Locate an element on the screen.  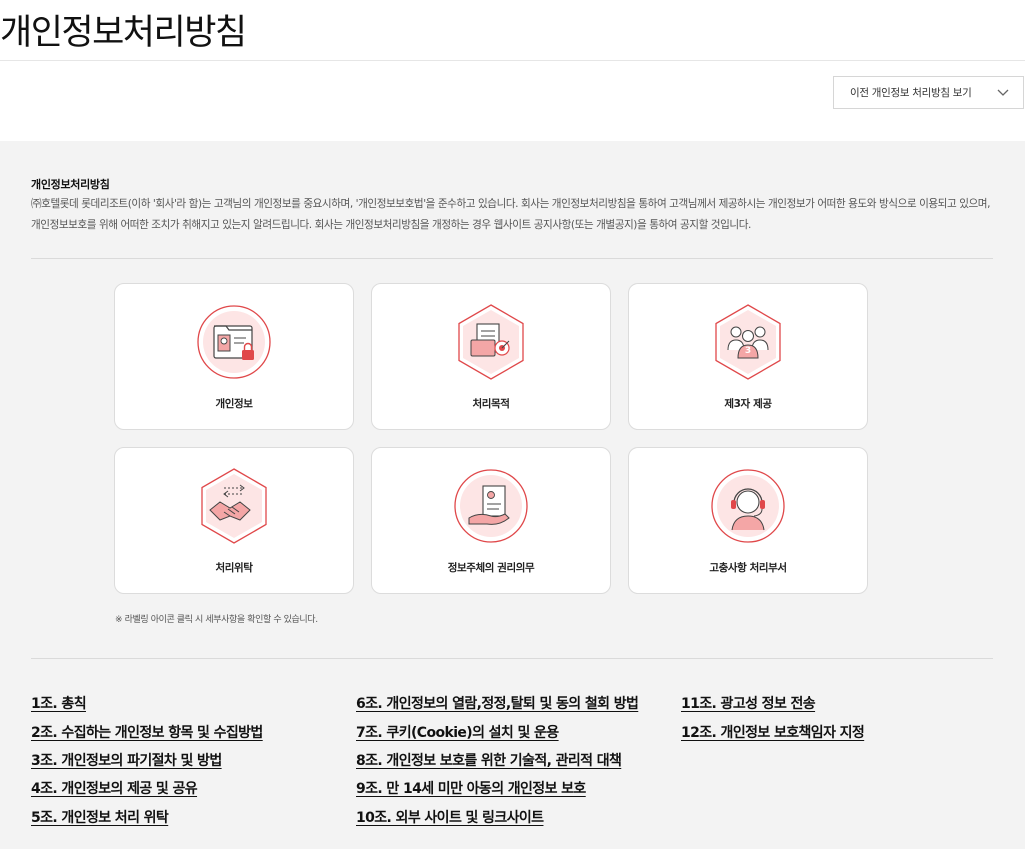
card-complaint-department: 고충사항 처리부서 is located at coordinates (748, 520).